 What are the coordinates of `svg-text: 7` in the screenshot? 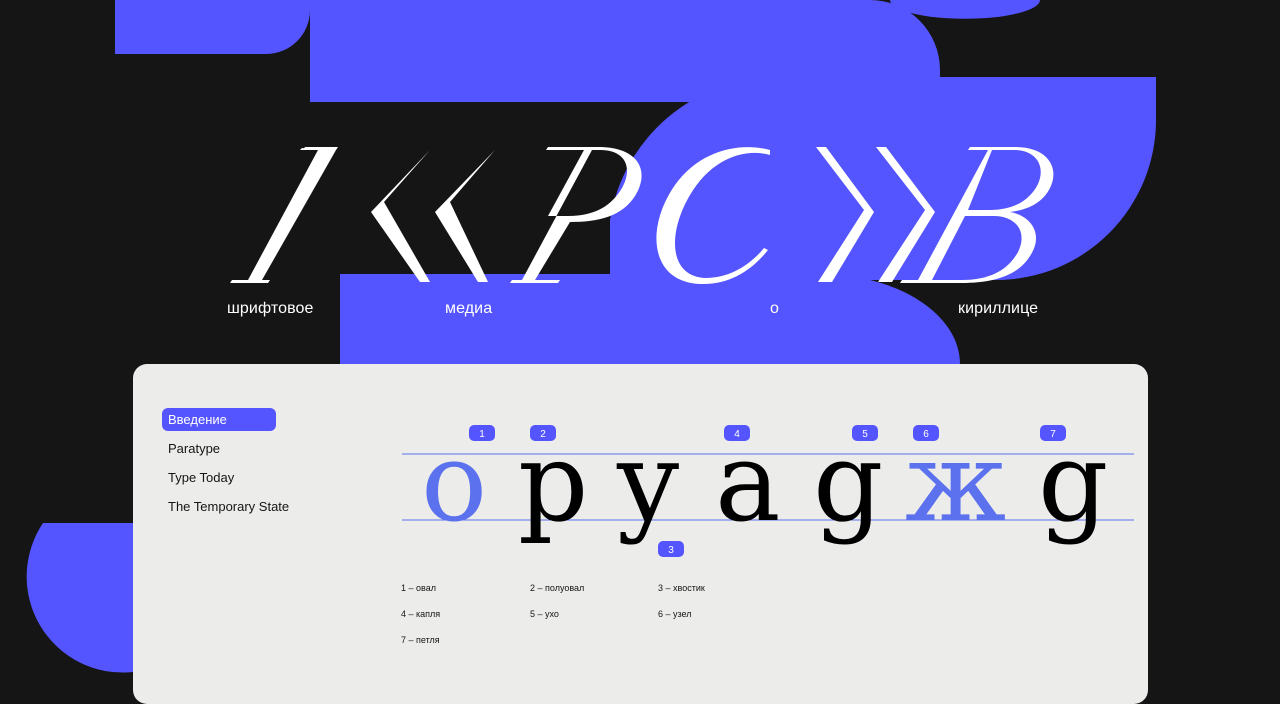 It's located at (1053, 434).